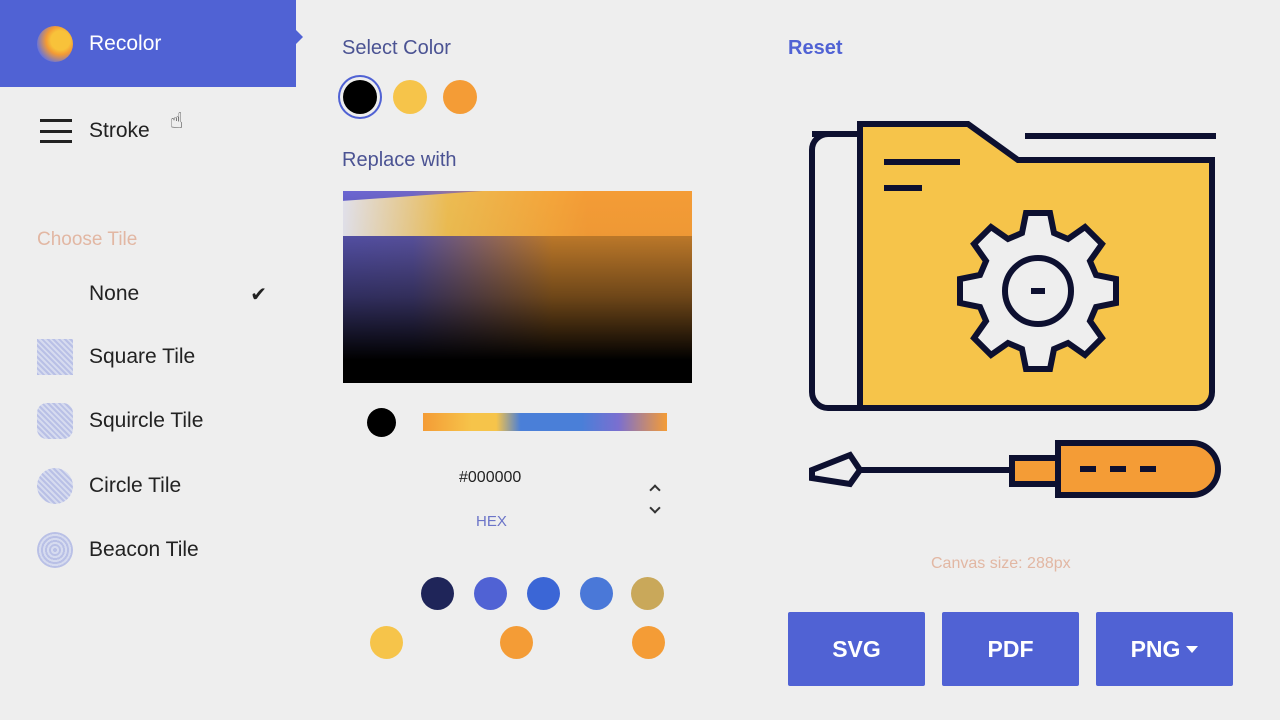 Image resolution: width=1280 pixels, height=720 pixels. What do you see at coordinates (360, 97) in the screenshot?
I see `selected-color-black` at bounding box center [360, 97].